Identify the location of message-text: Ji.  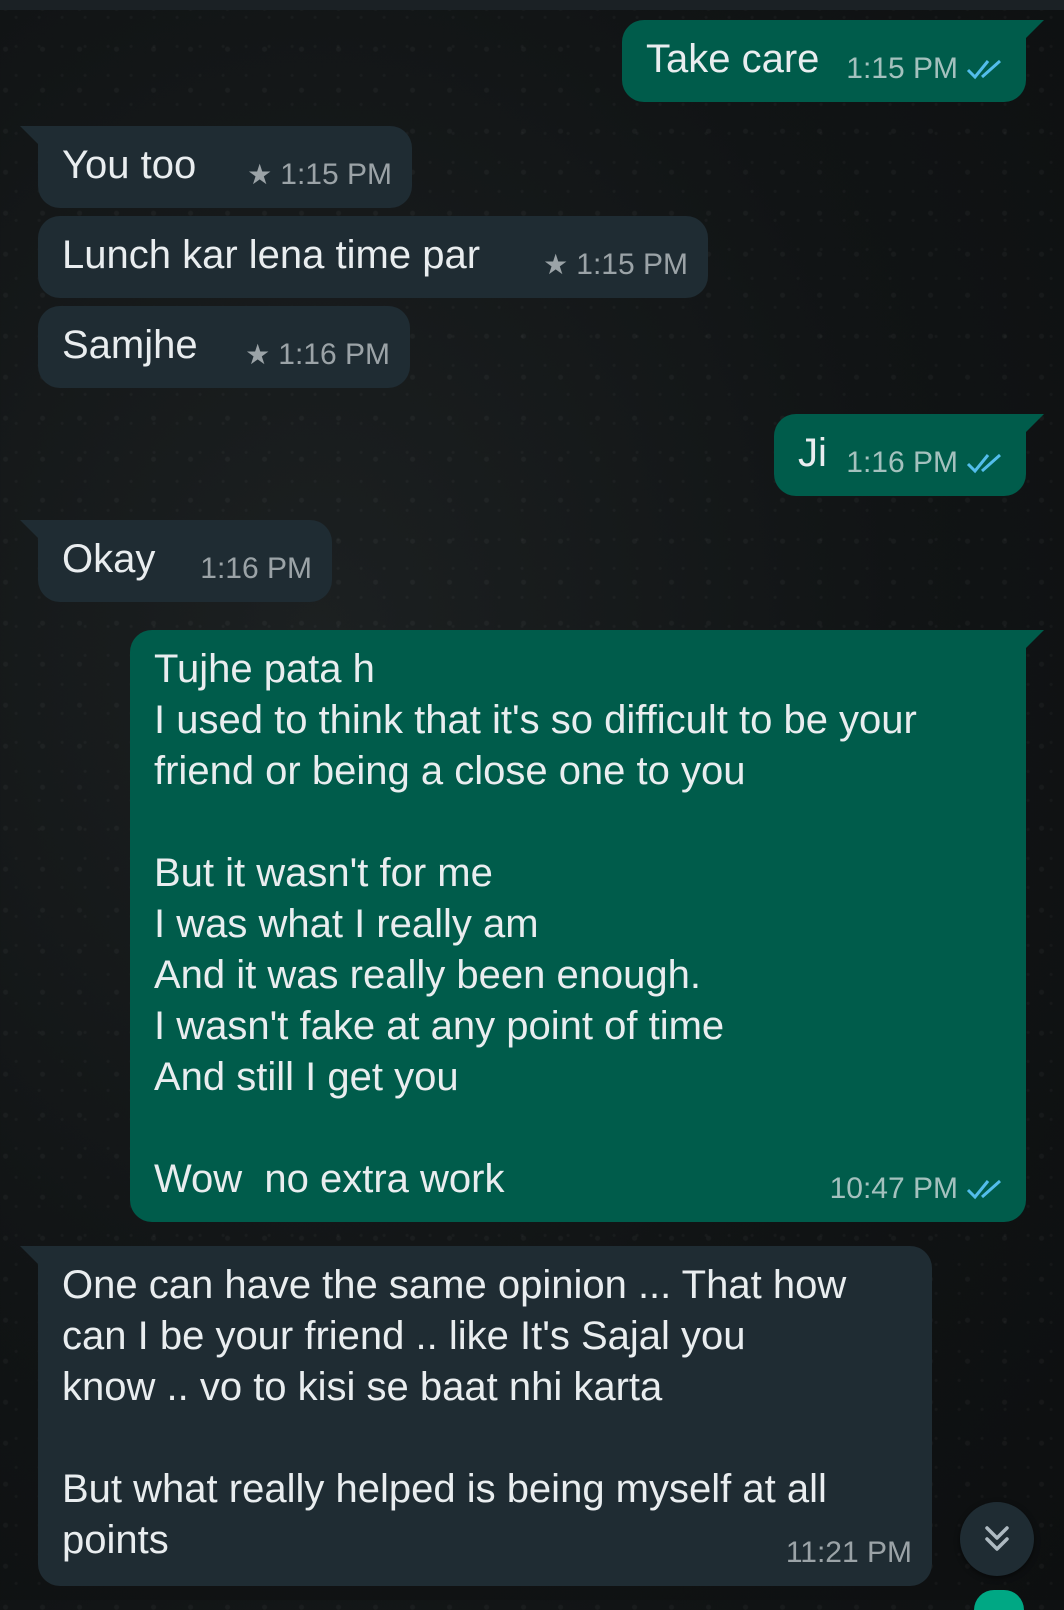
(812, 453).